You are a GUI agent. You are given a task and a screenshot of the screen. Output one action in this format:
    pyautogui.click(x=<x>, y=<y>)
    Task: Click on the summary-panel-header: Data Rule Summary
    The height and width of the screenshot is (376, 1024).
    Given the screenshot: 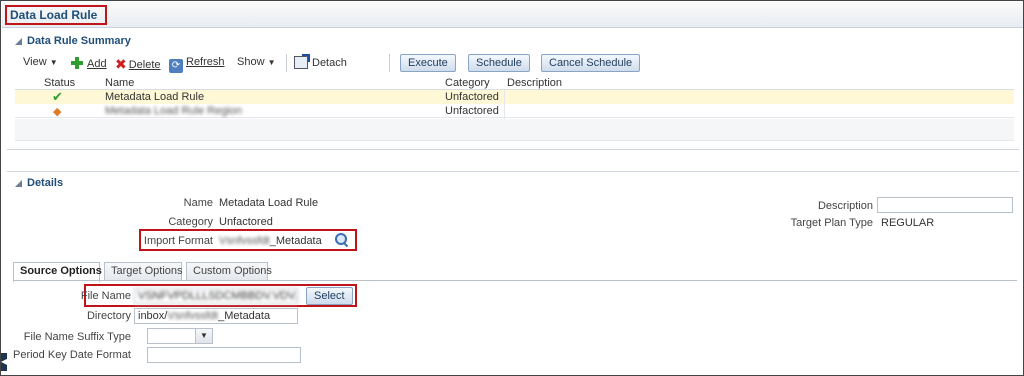 What is the action you would take?
    pyautogui.click(x=73, y=41)
    